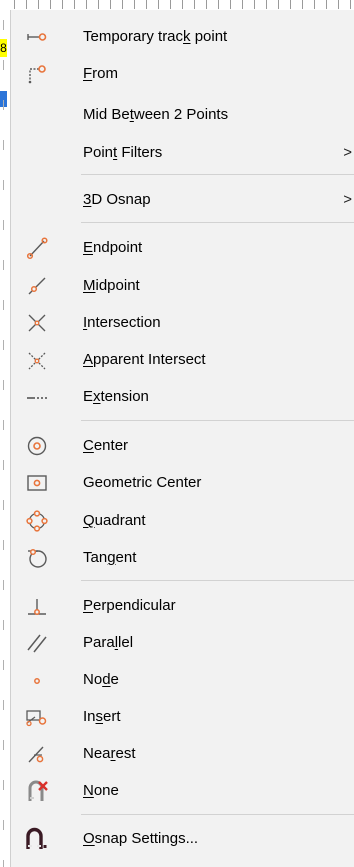  Describe the element at coordinates (182, 446) in the screenshot. I see `menu-item-center: Center` at that location.